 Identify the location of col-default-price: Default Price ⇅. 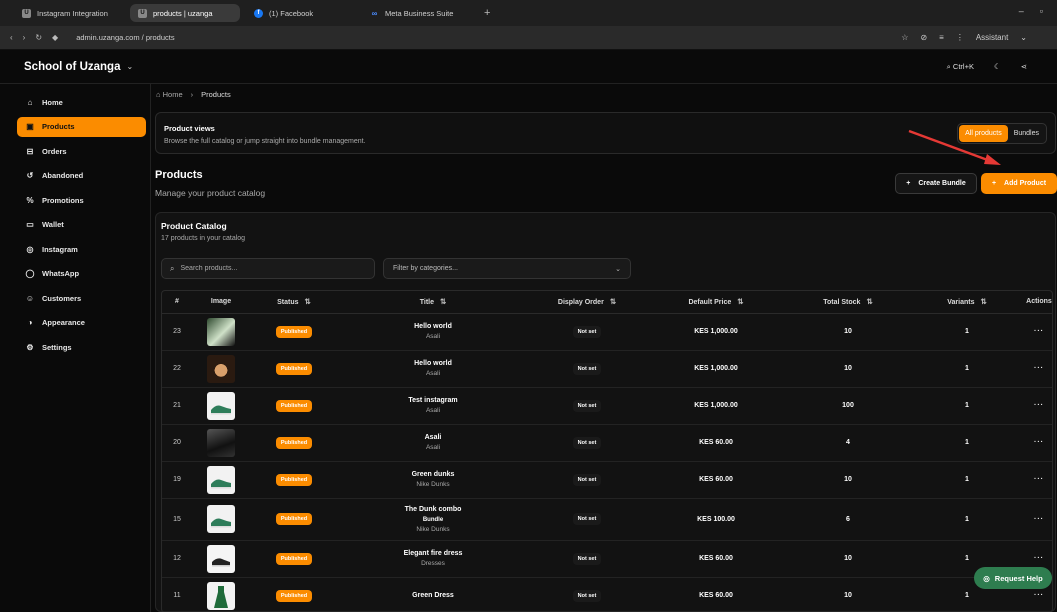
(716, 302).